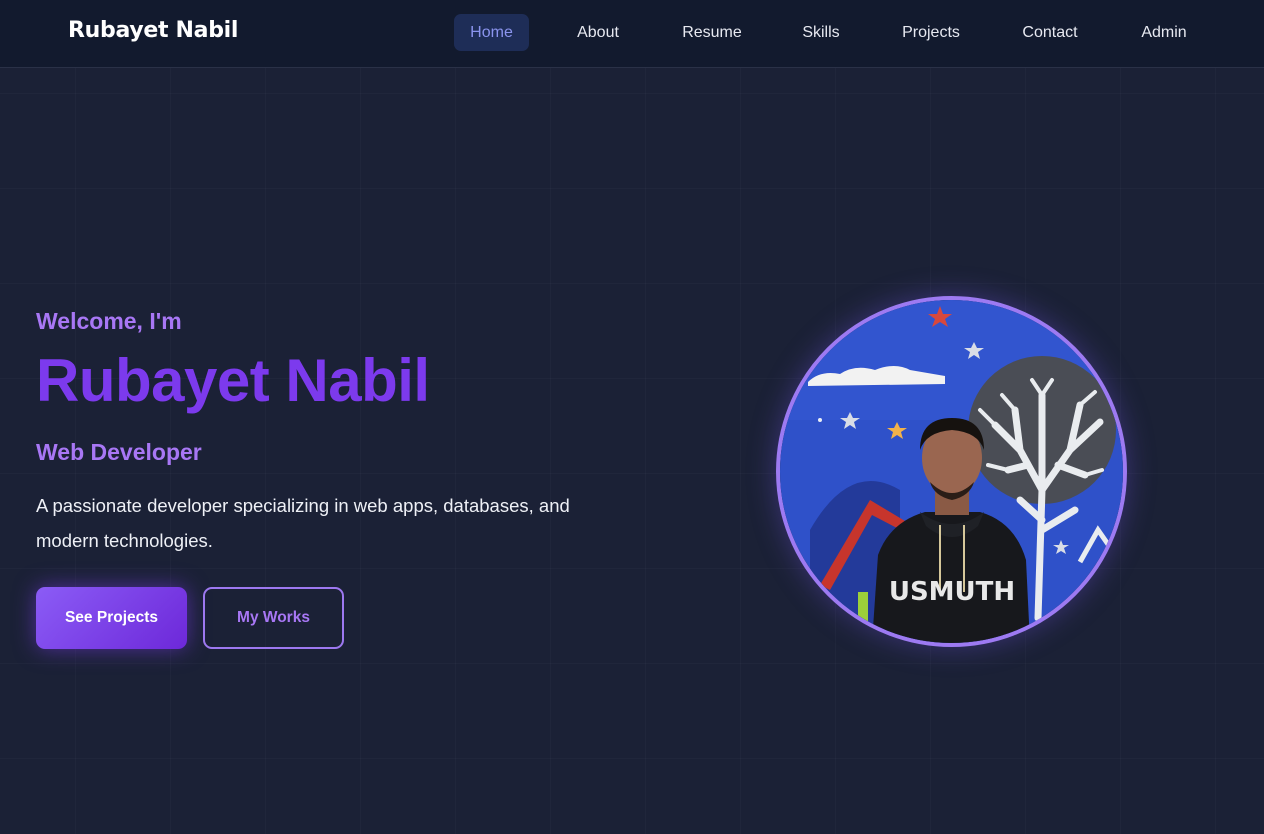 This screenshot has height=834, width=1264. I want to click on role-title: Web Developer, so click(119, 452).